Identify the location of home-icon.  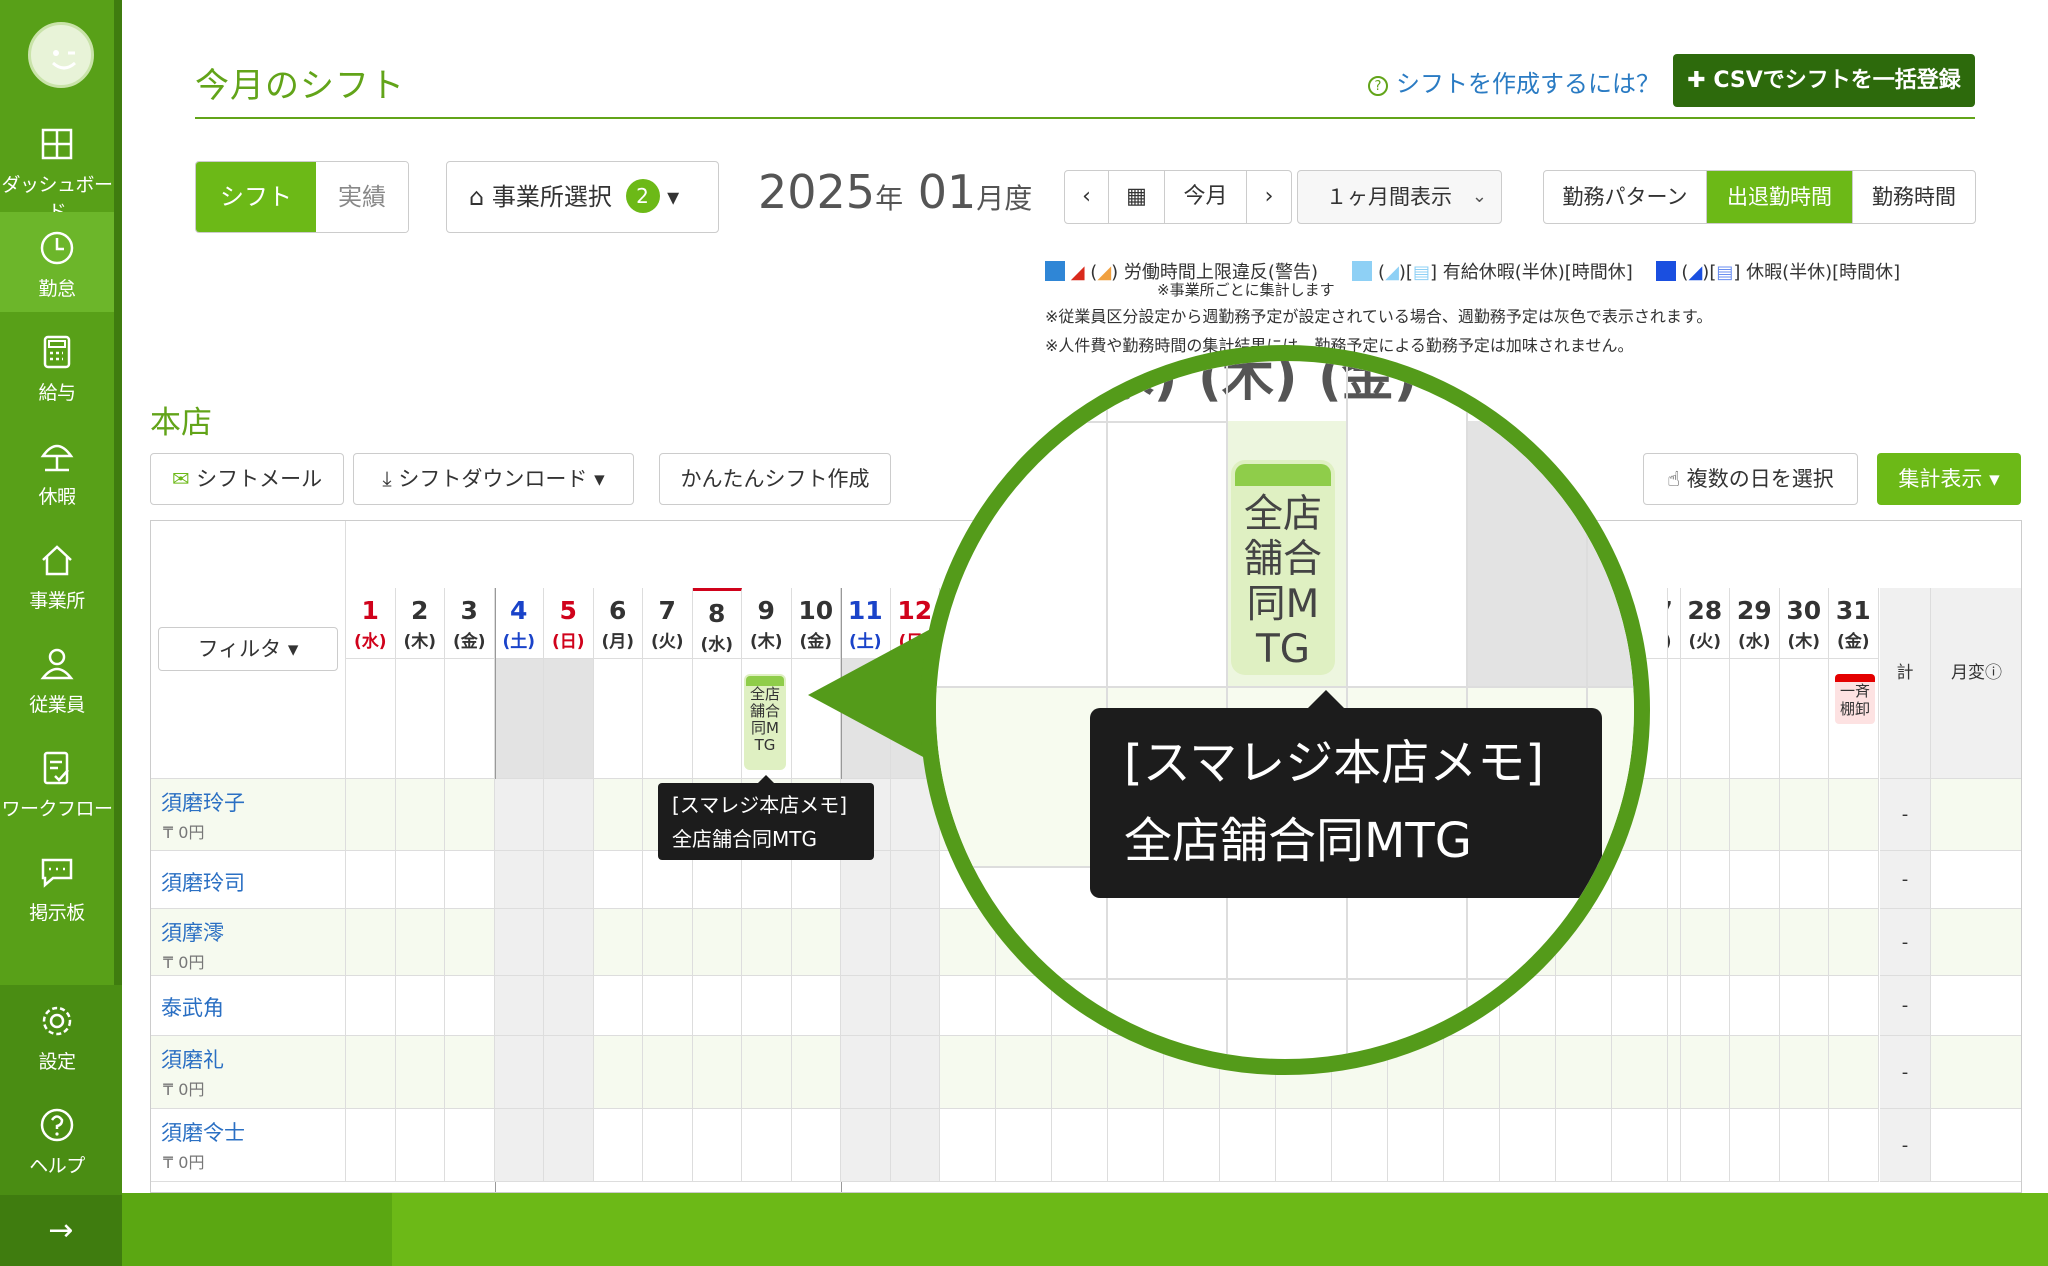
(57, 560).